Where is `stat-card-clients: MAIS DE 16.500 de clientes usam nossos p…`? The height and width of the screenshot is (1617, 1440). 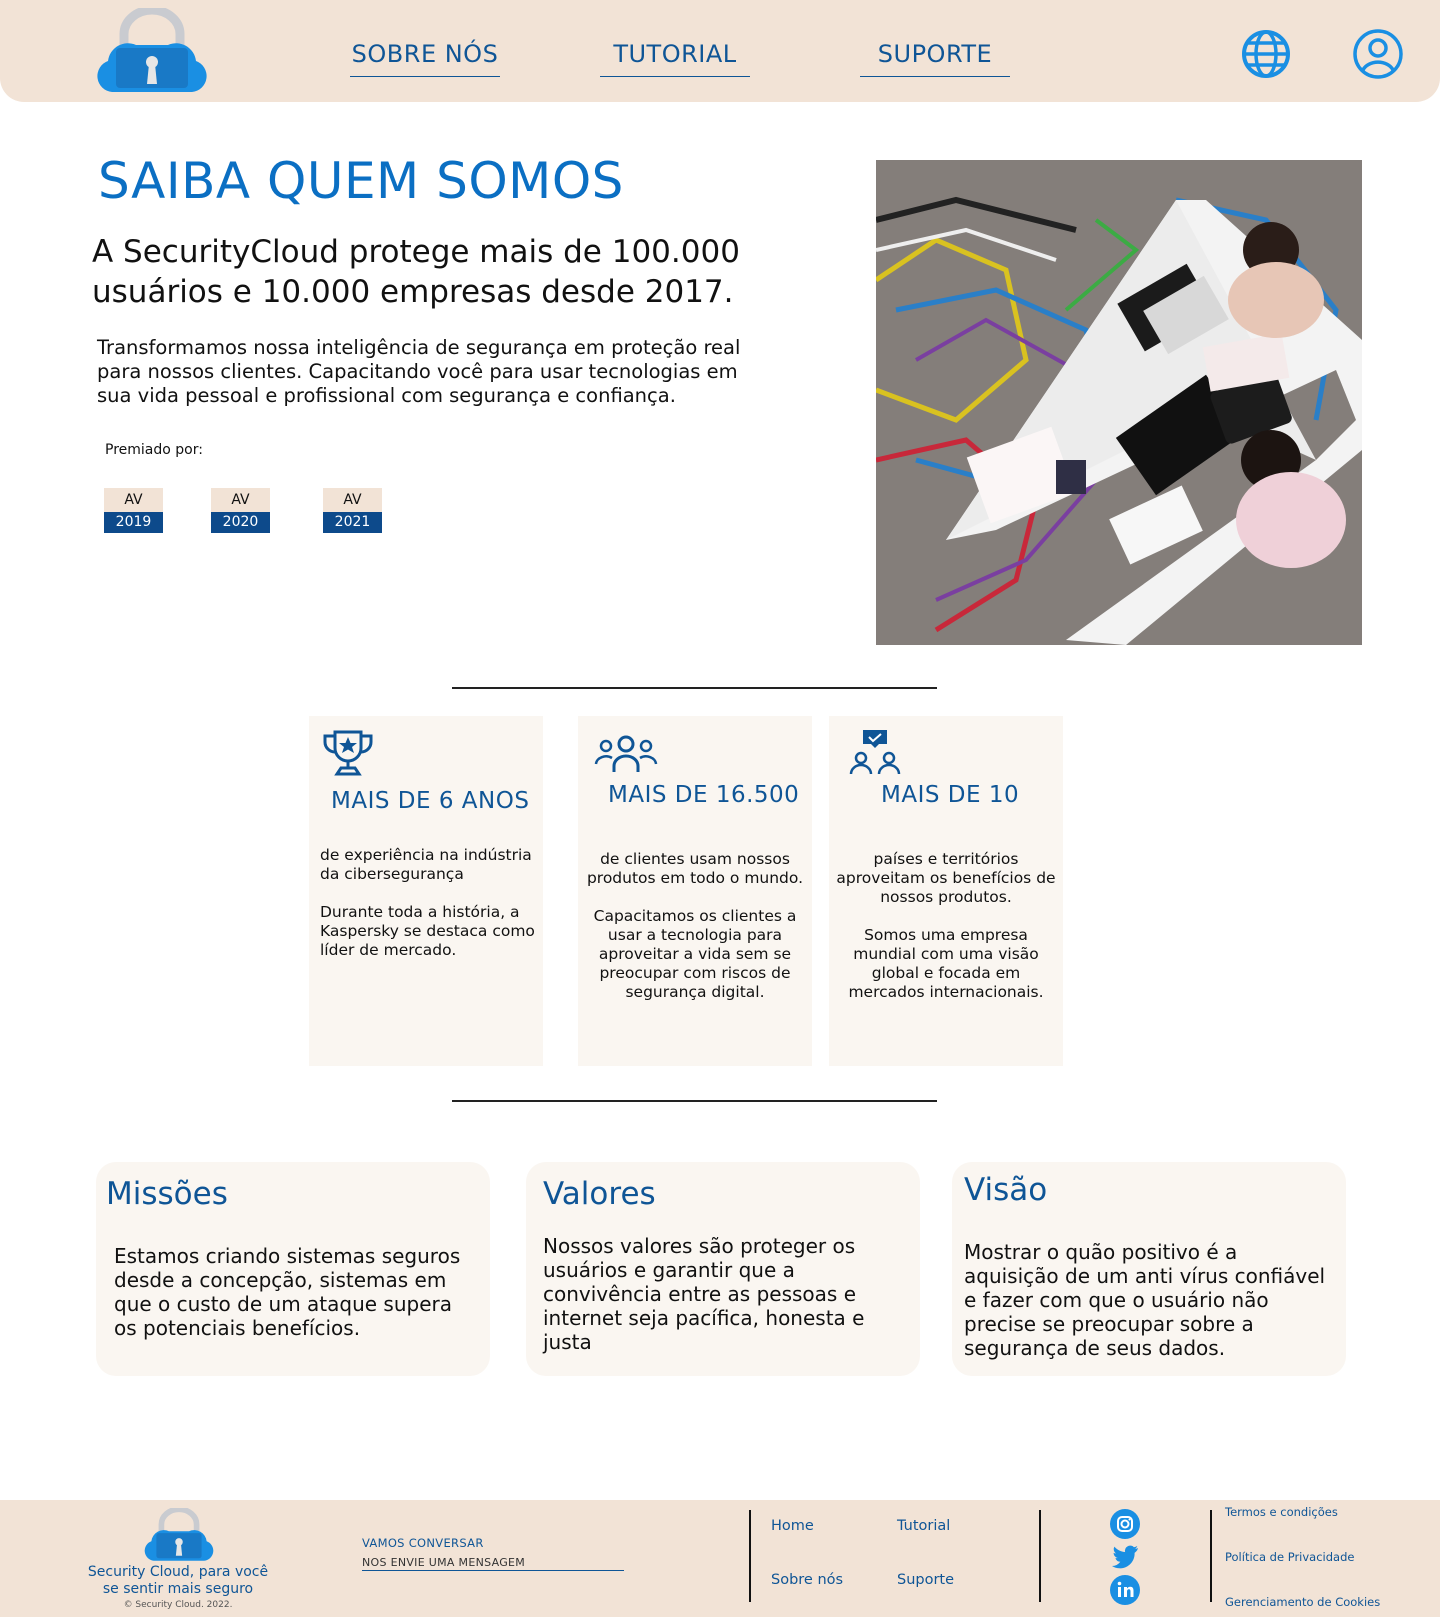
stat-card-clients: MAIS DE 16.500 de clientes usam nossos p… is located at coordinates (695, 891).